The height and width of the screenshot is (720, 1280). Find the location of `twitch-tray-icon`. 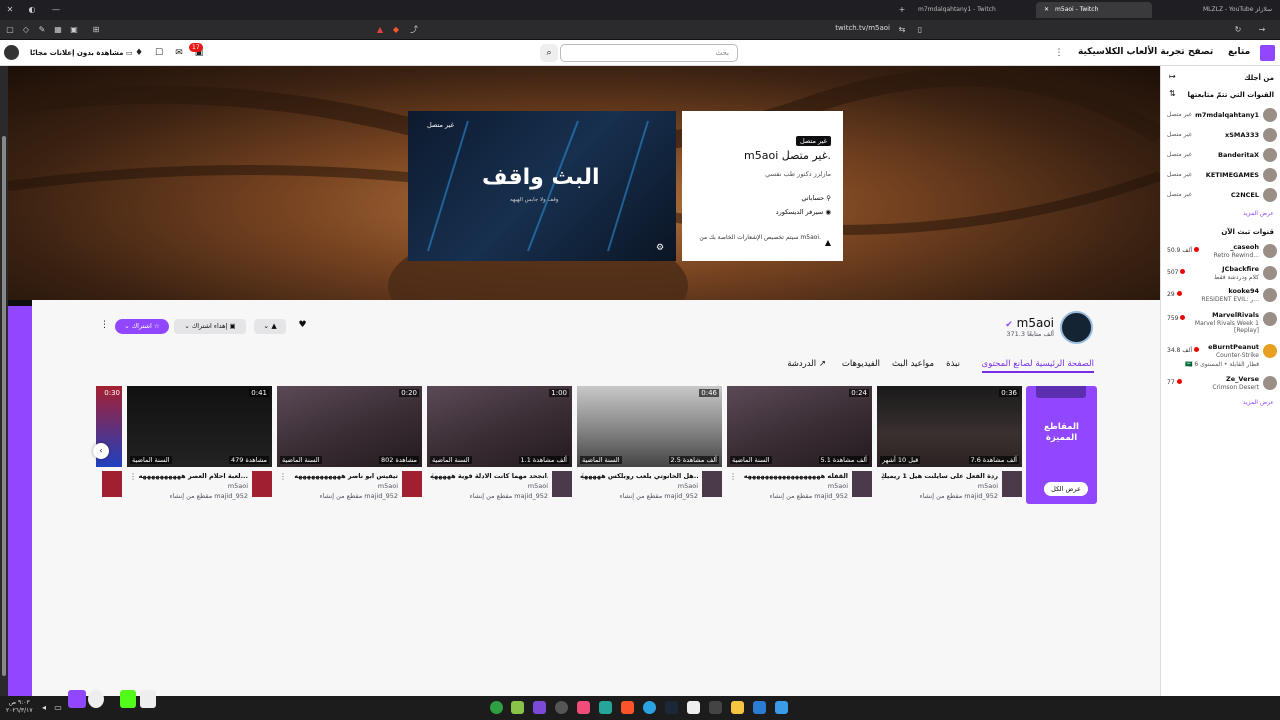

twitch-tray-icon is located at coordinates (77, 699).